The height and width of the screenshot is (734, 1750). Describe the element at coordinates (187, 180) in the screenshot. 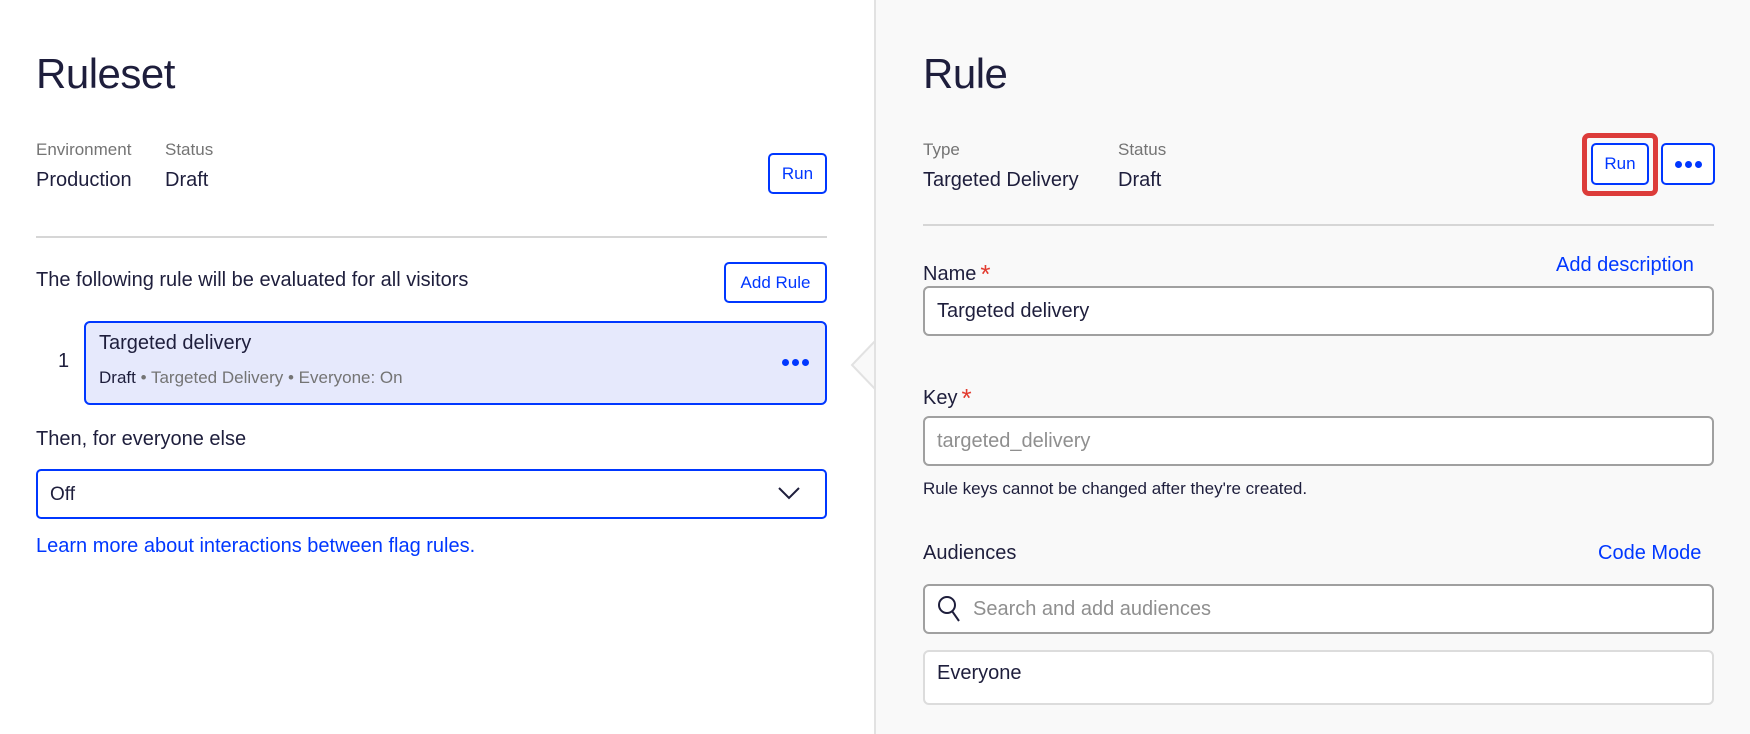

I see `ruleset-status-value: Draft` at that location.